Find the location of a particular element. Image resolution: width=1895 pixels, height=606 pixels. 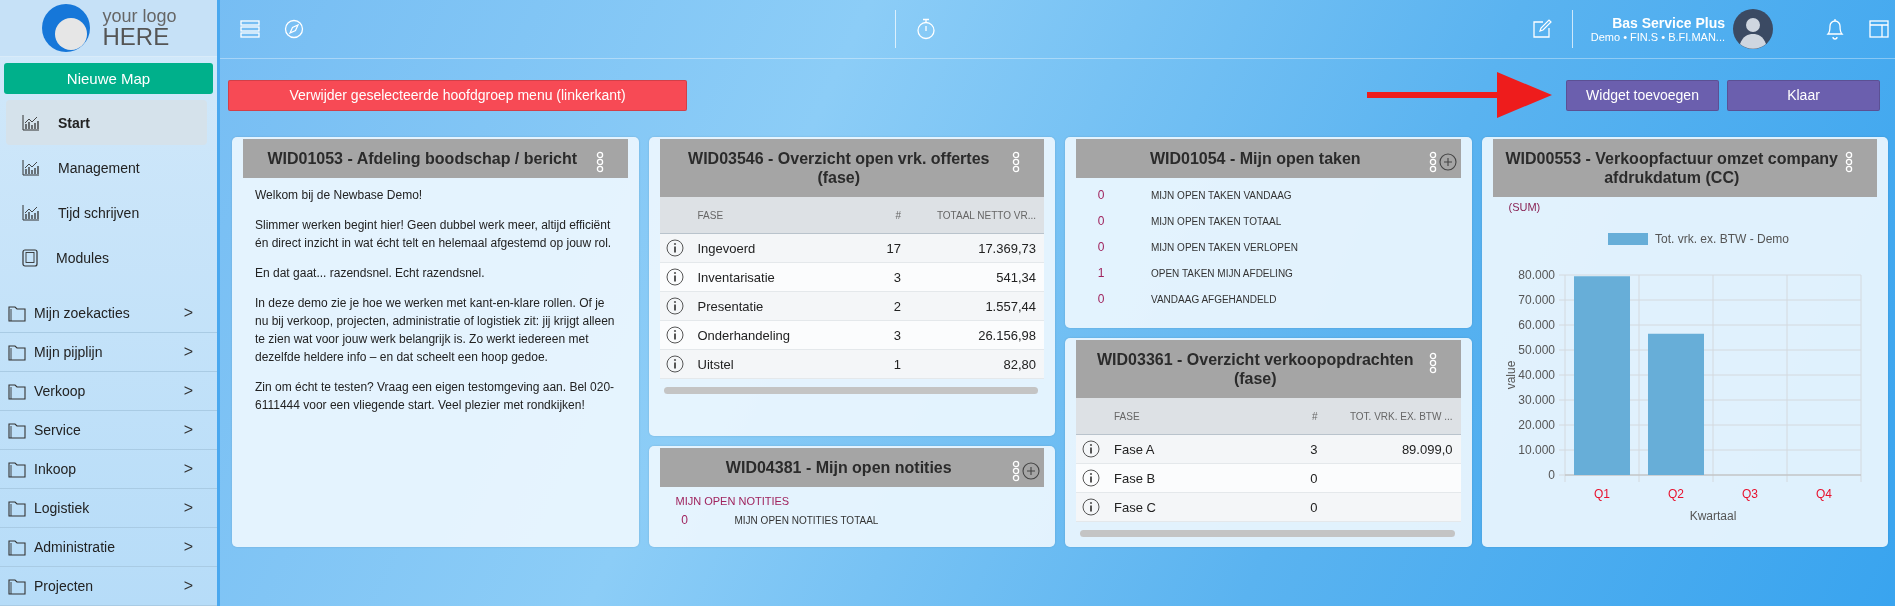

avatar is located at coordinates (1753, 29).